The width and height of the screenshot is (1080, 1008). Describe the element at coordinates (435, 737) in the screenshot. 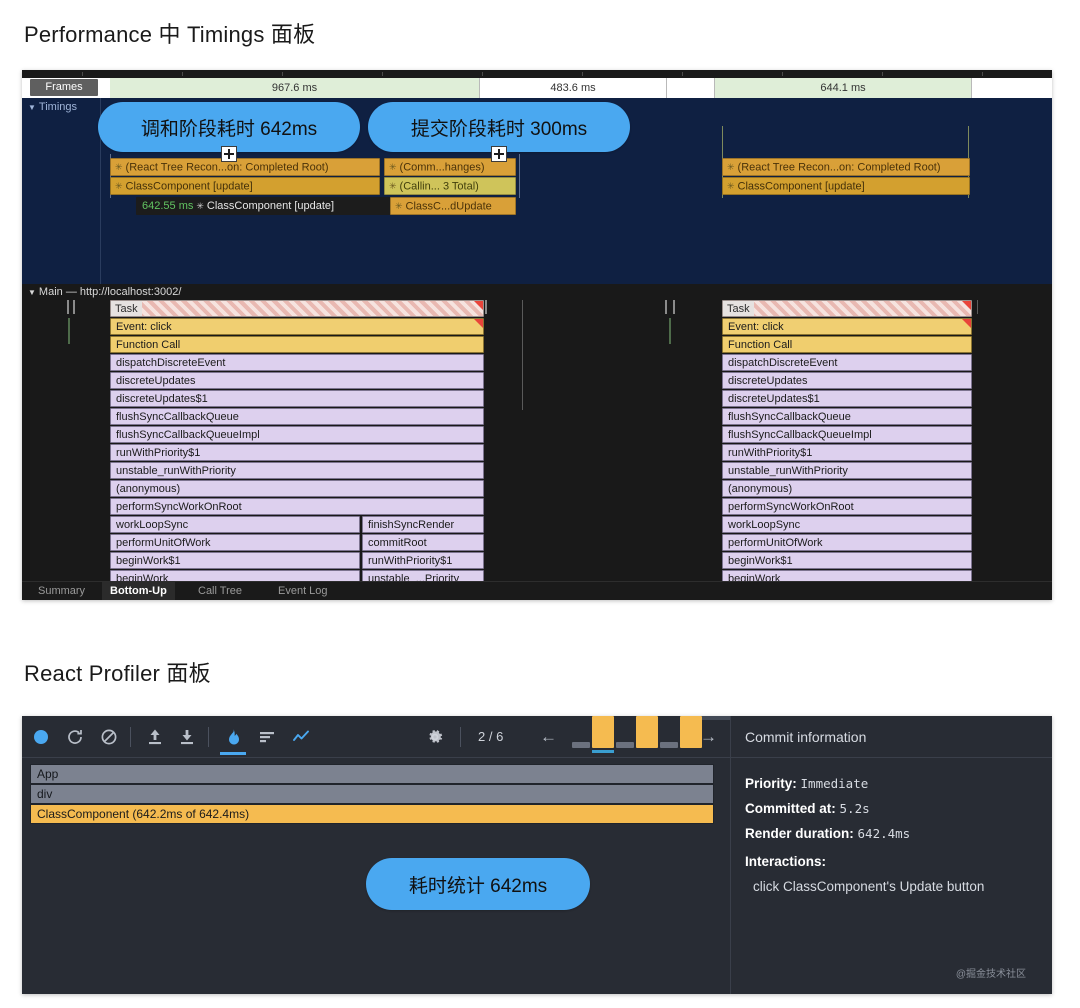

I see `gear-icon` at that location.